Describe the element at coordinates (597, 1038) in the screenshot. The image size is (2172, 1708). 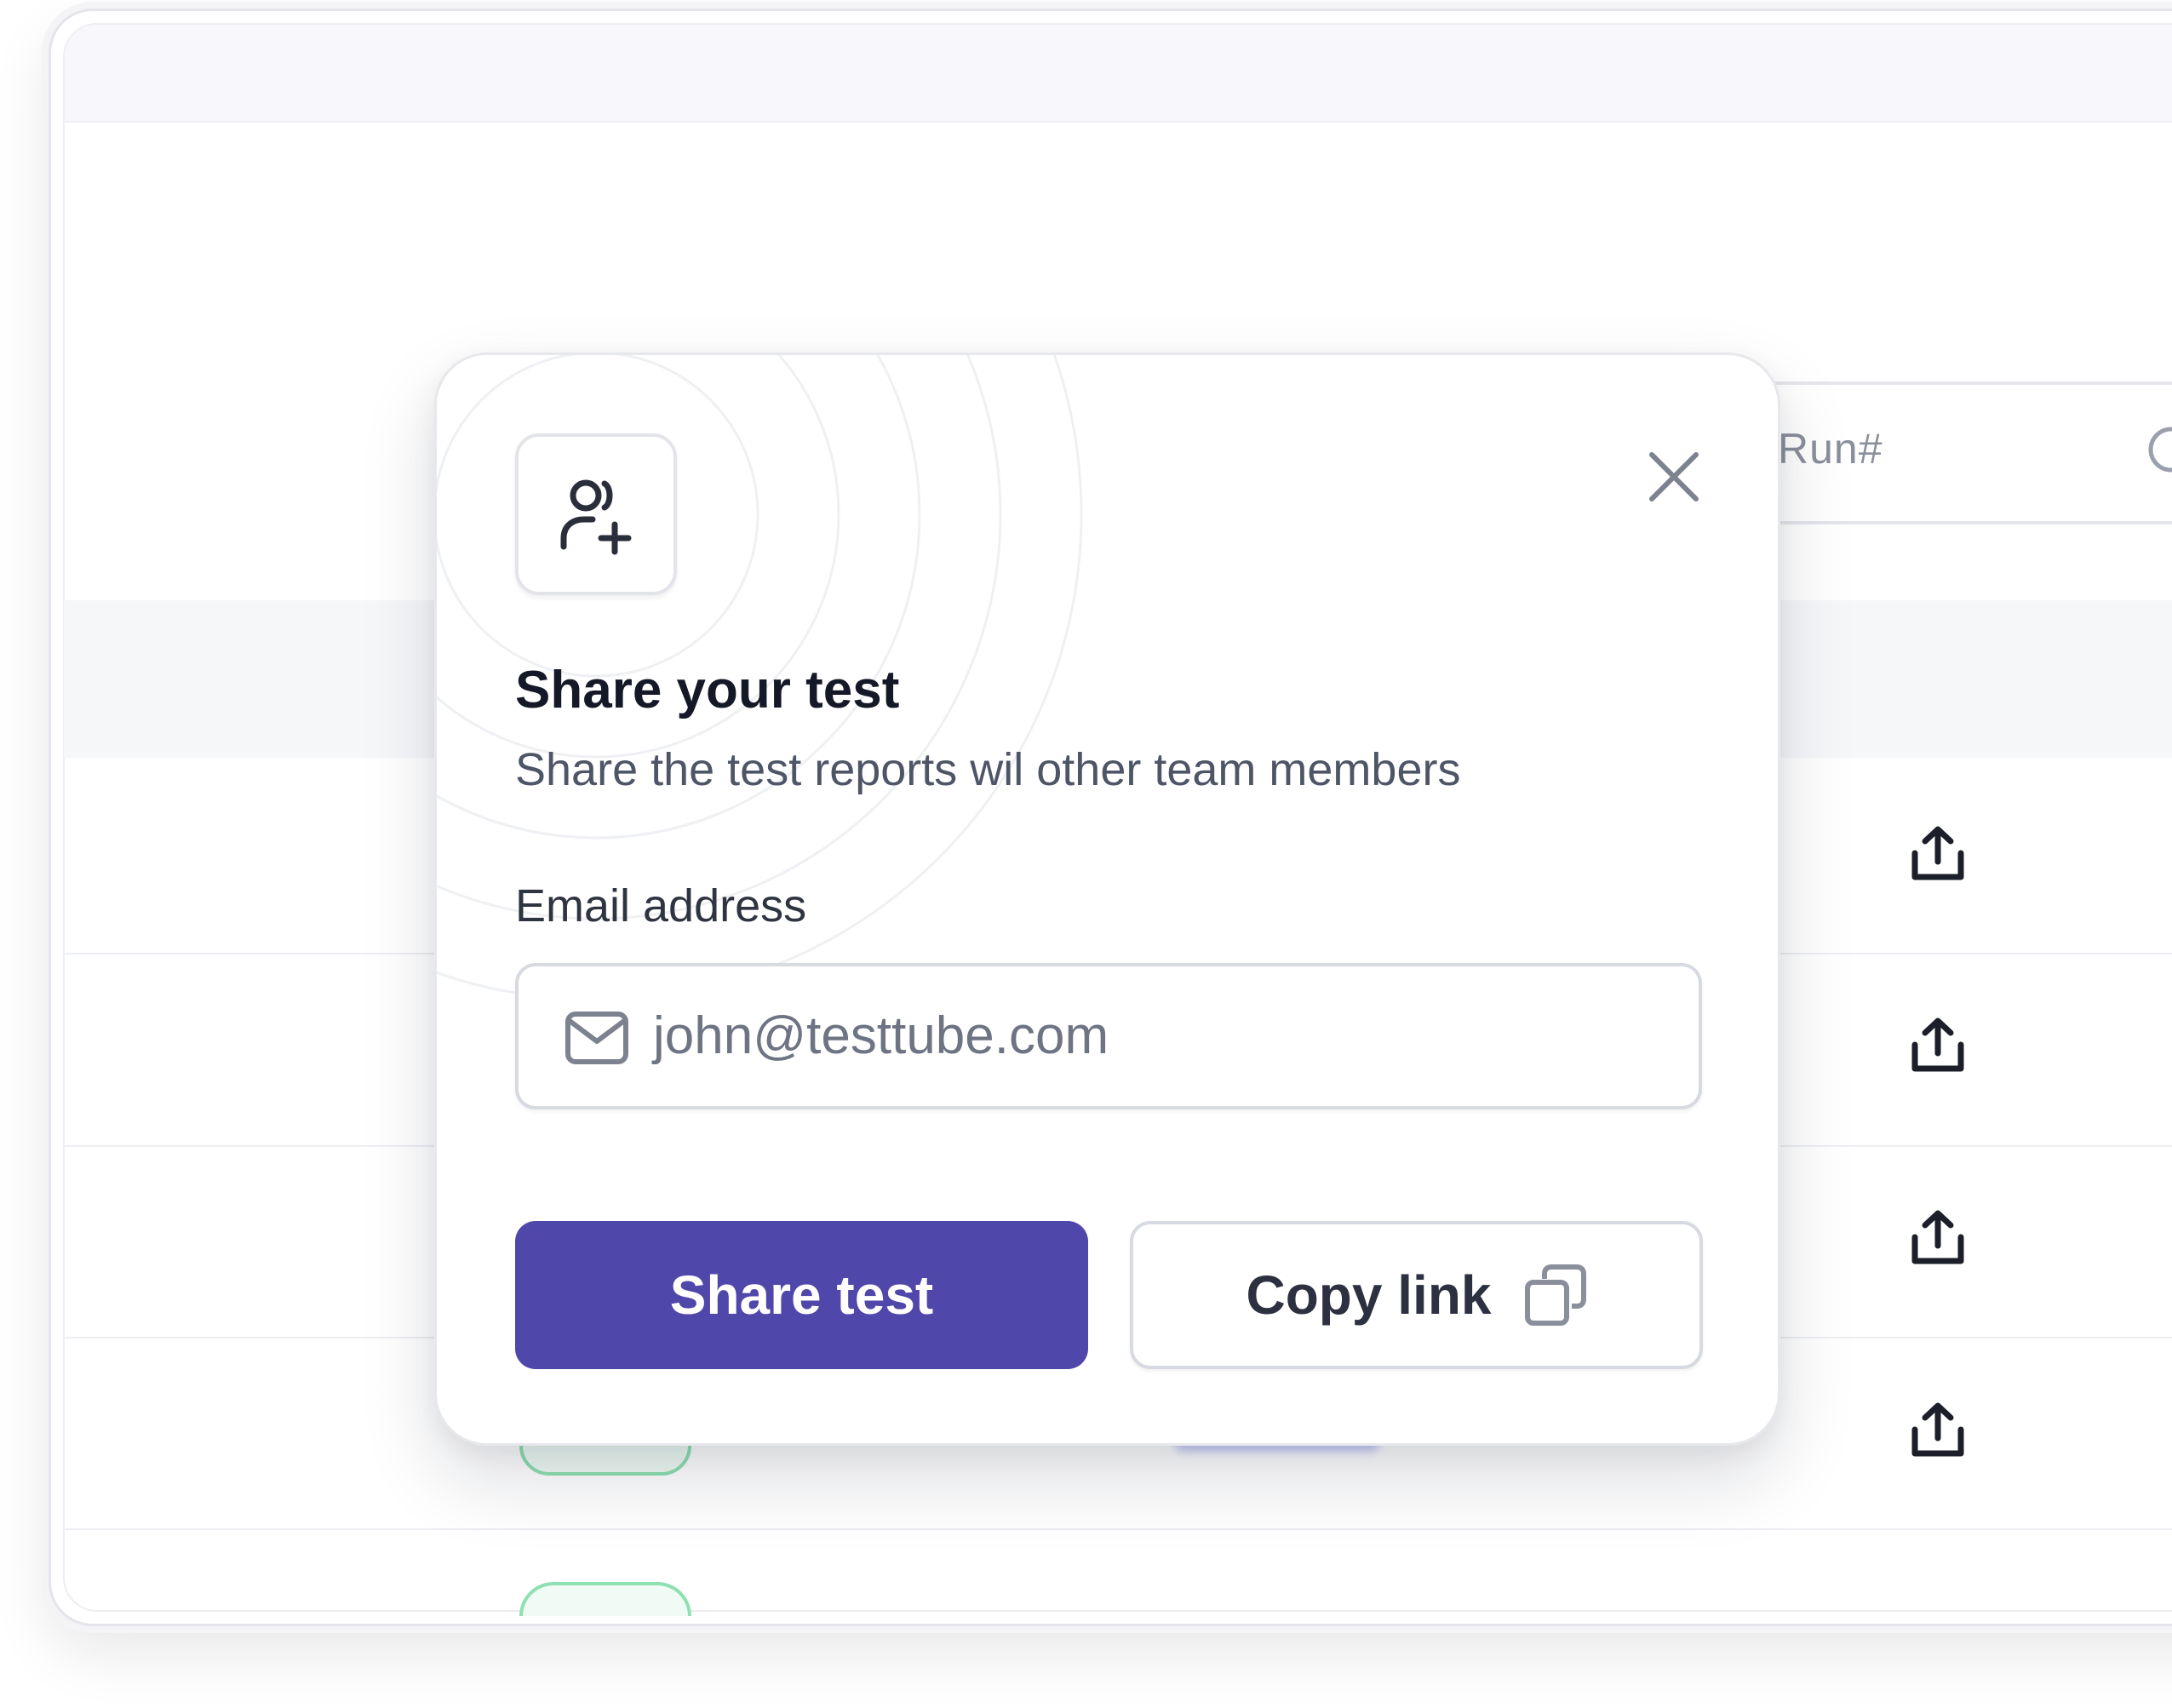
I see `mail-icon` at that location.